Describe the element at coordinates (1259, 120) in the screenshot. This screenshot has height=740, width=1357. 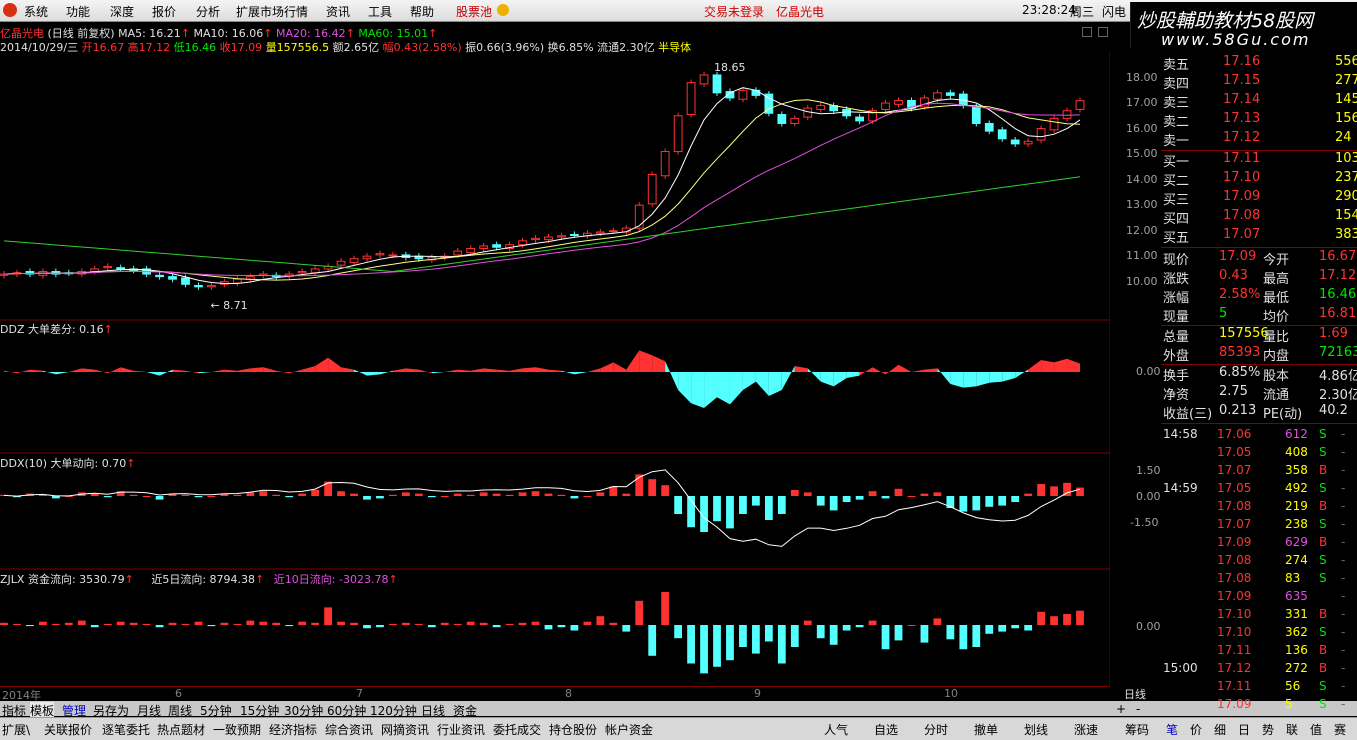
I see `ask-row: 卖二 17.13 156` at that location.